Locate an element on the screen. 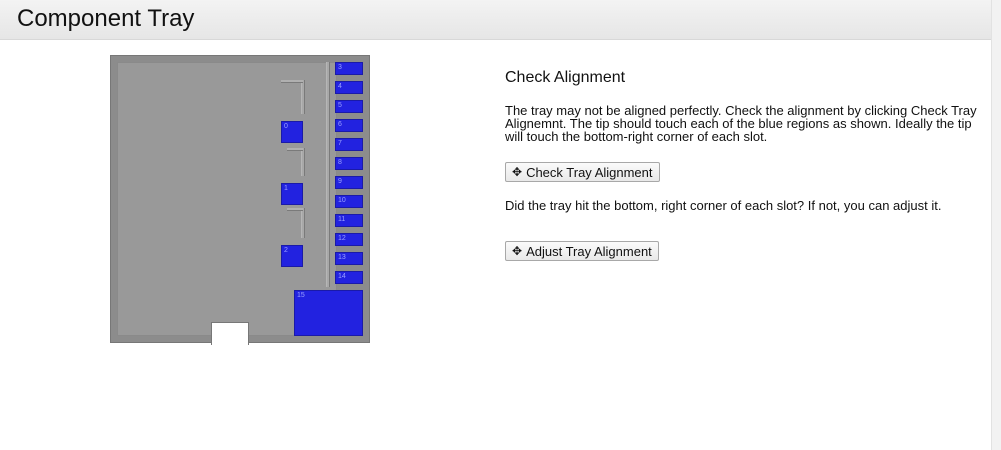 The height and width of the screenshot is (450, 1001). scrollbar is located at coordinates (996, 225).